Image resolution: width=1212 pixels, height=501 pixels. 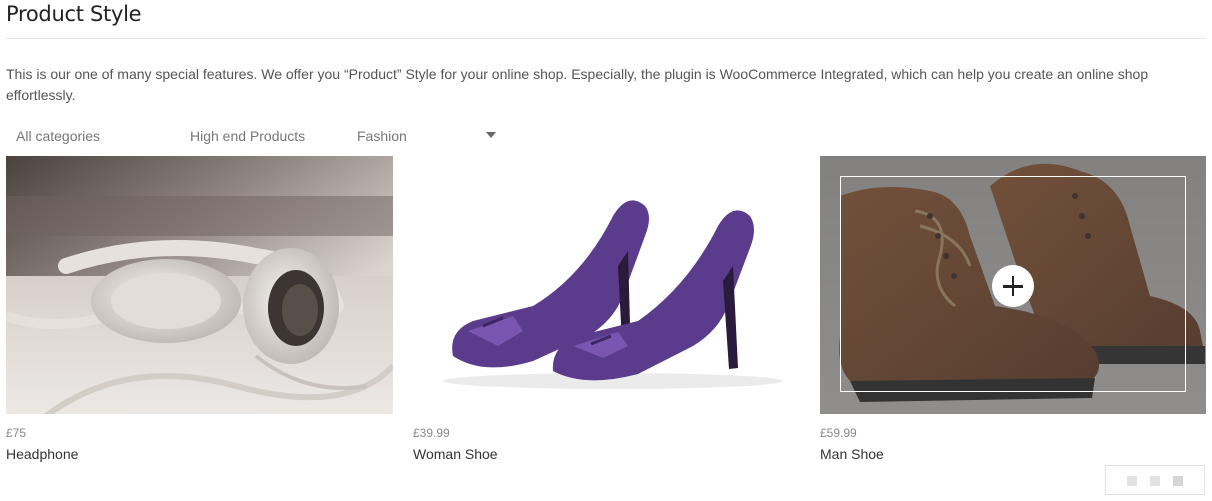 I want to click on page-title: Product Style, so click(x=74, y=14).